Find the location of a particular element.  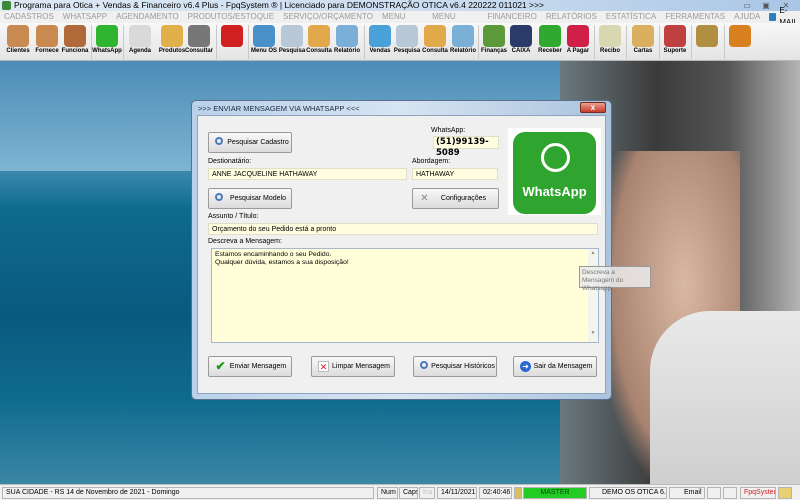

toolbar-suporte-button: Suporte is located at coordinates (675, 42).